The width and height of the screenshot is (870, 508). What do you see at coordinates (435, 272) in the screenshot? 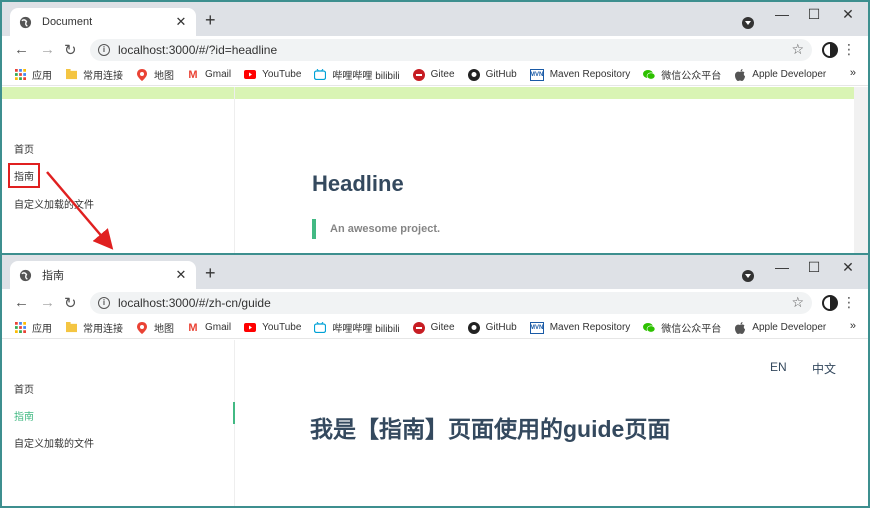
I see `tab-strip: 指南 ✕ + — ☐ ✕` at bounding box center [435, 272].